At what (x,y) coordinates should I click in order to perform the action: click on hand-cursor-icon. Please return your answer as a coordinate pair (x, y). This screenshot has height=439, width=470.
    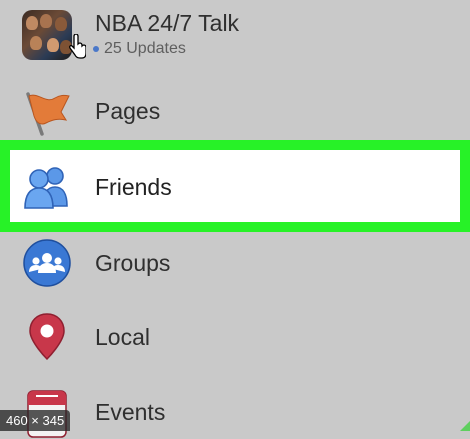
    Looking at the image, I should click on (77, 46).